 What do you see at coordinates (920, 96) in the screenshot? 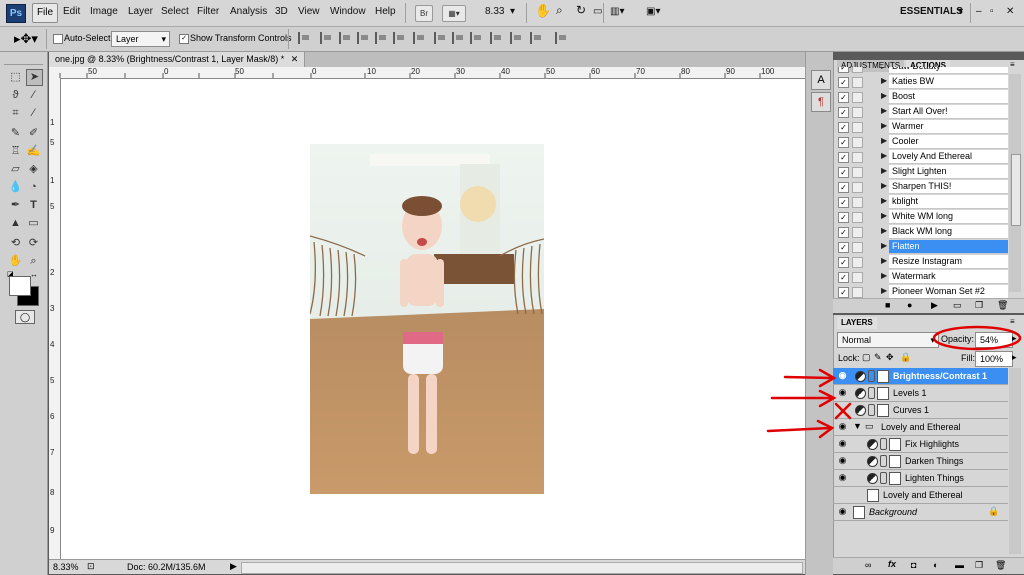
I see `action-item: ✓ ▶ Boost` at bounding box center [920, 96].